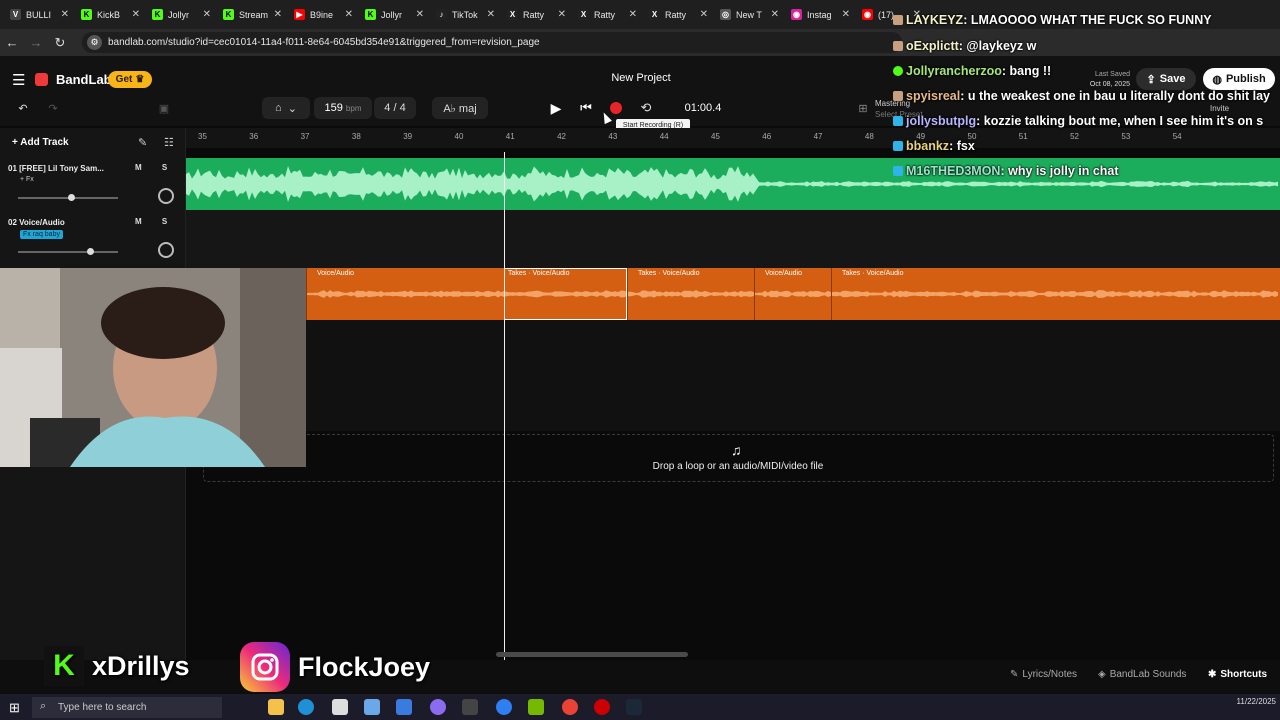 The height and width of the screenshot is (720, 1280). I want to click on browser-tab: ◎ New T ✕, so click(749, 15).